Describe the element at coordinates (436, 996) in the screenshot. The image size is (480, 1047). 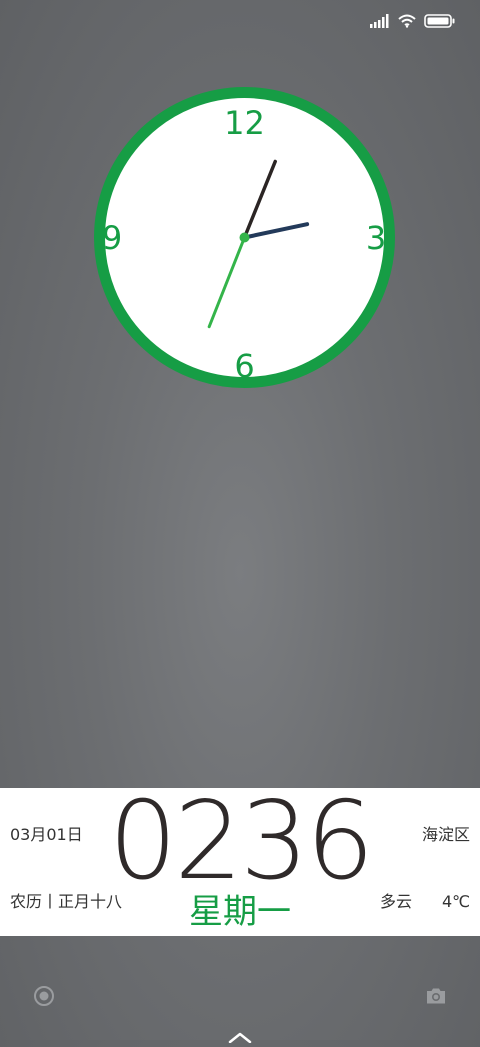
I see `camera-icon` at that location.